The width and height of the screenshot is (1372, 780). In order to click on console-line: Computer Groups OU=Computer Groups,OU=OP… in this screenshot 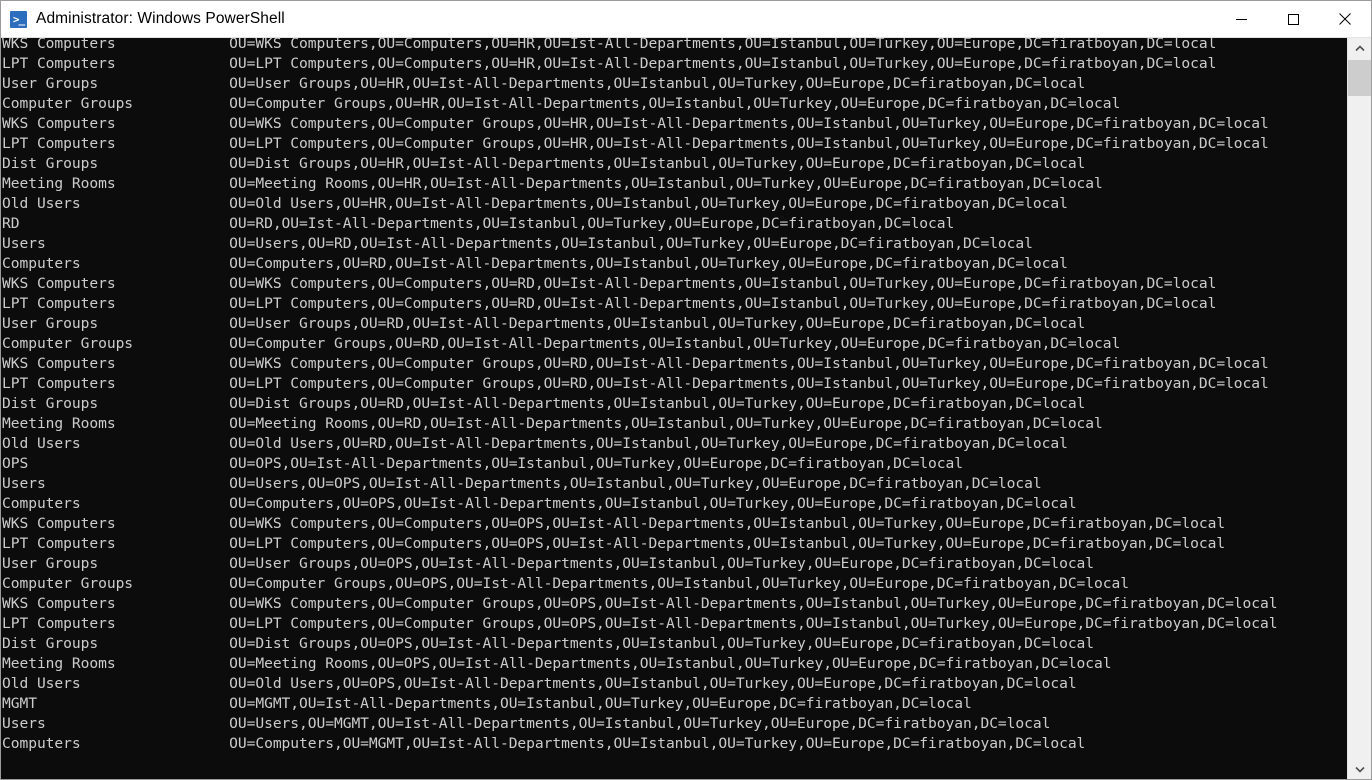, I will do `click(565, 583)`.